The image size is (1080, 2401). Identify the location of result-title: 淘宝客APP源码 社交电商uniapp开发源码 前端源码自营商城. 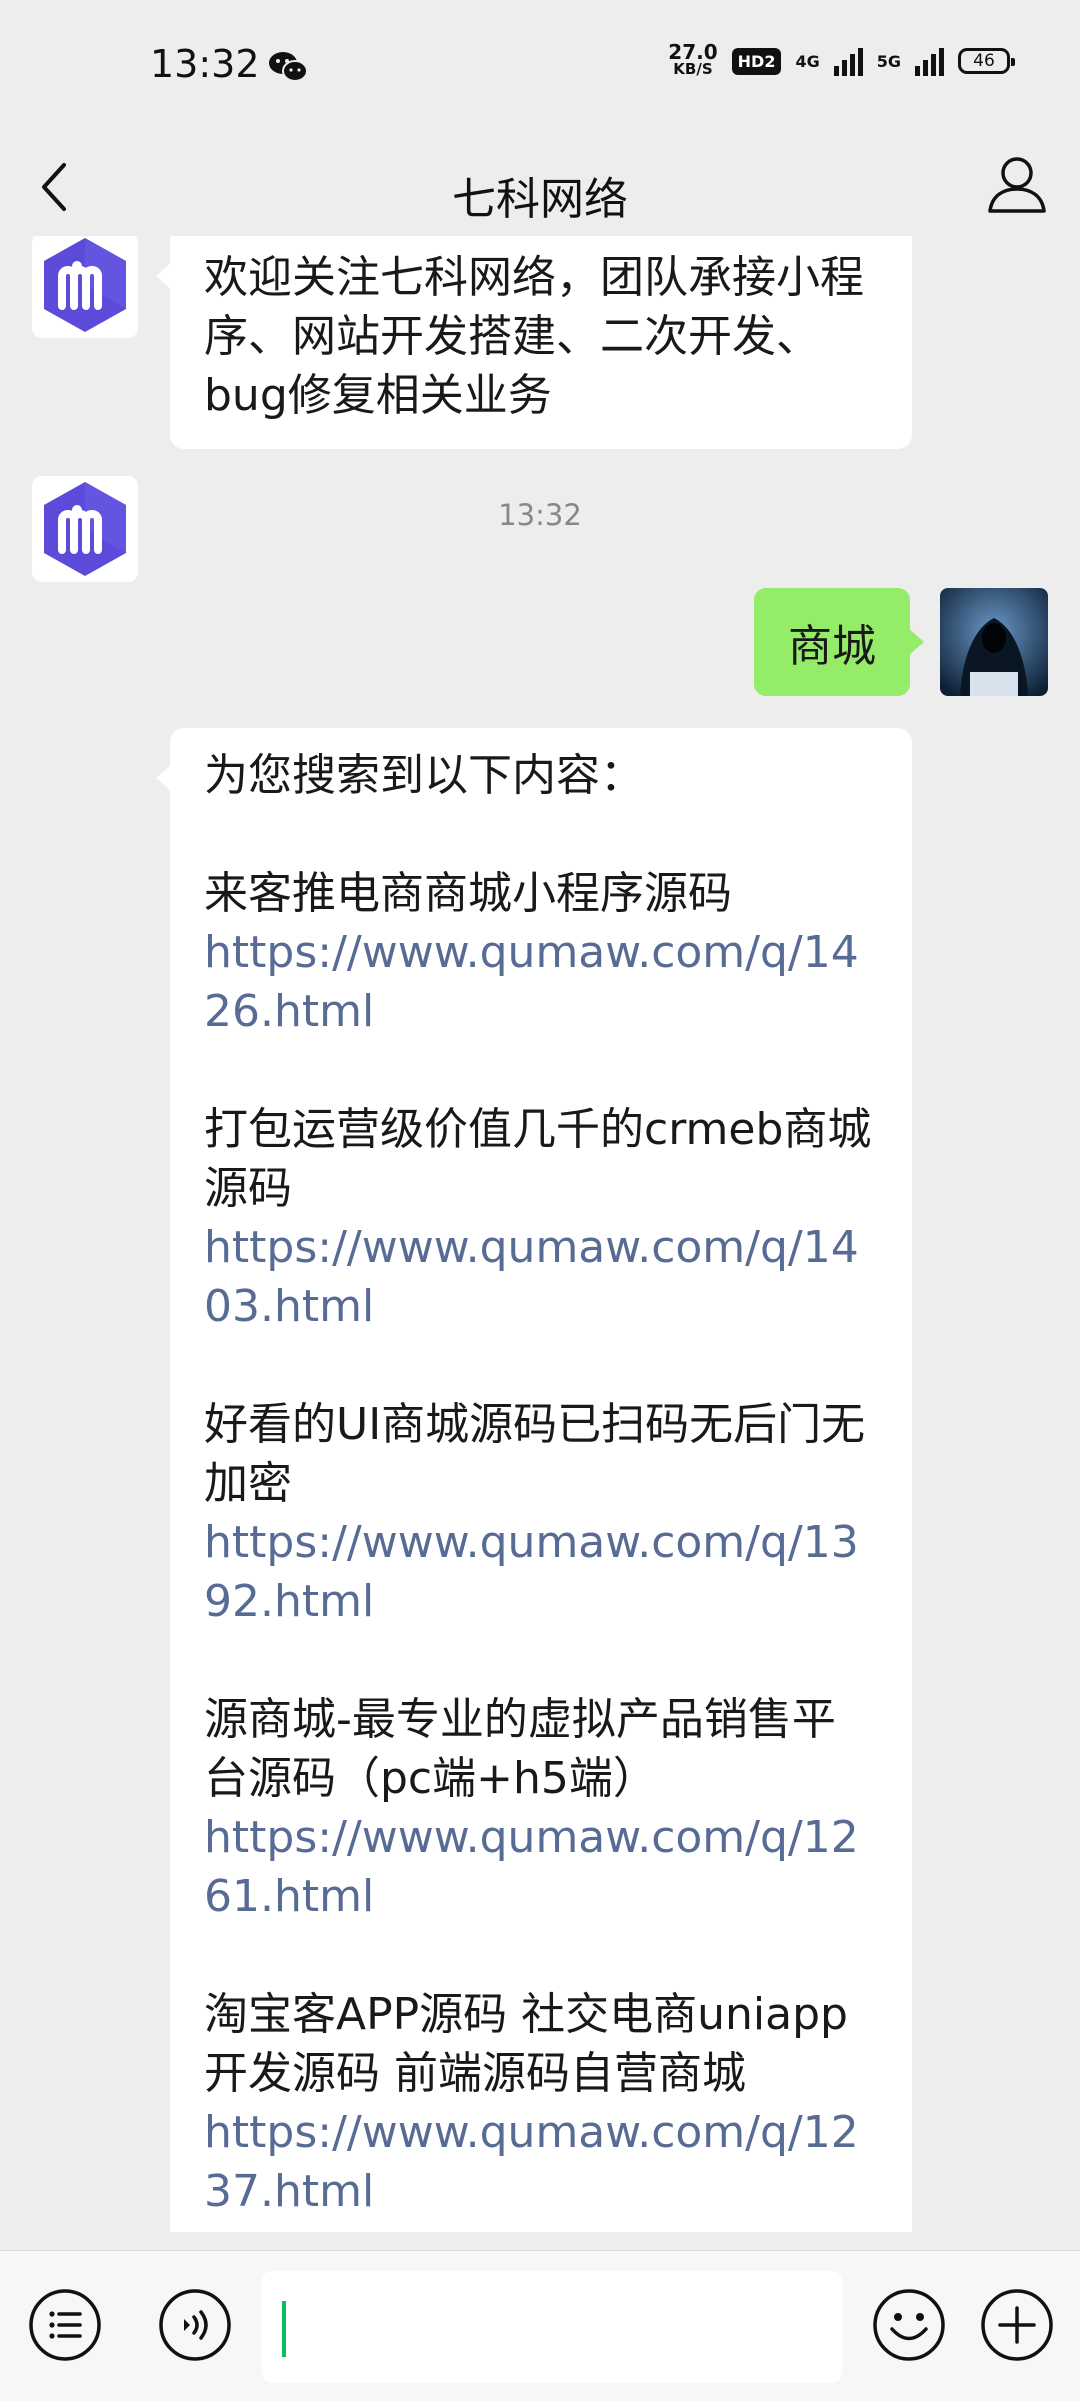
(526, 2044).